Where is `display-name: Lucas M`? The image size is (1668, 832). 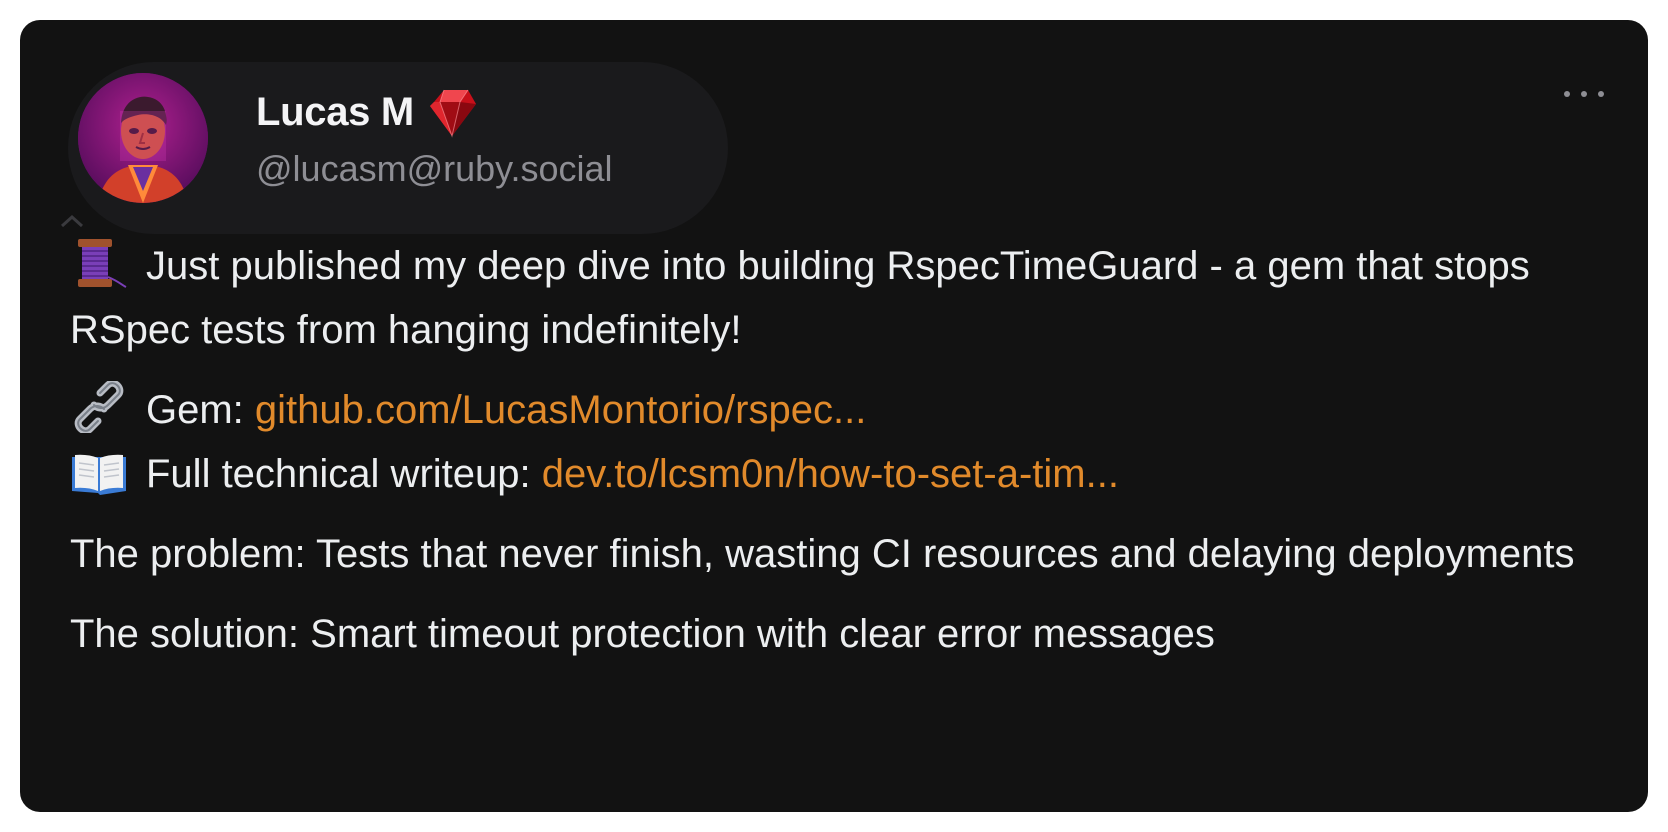 display-name: Lucas M is located at coordinates (368, 112).